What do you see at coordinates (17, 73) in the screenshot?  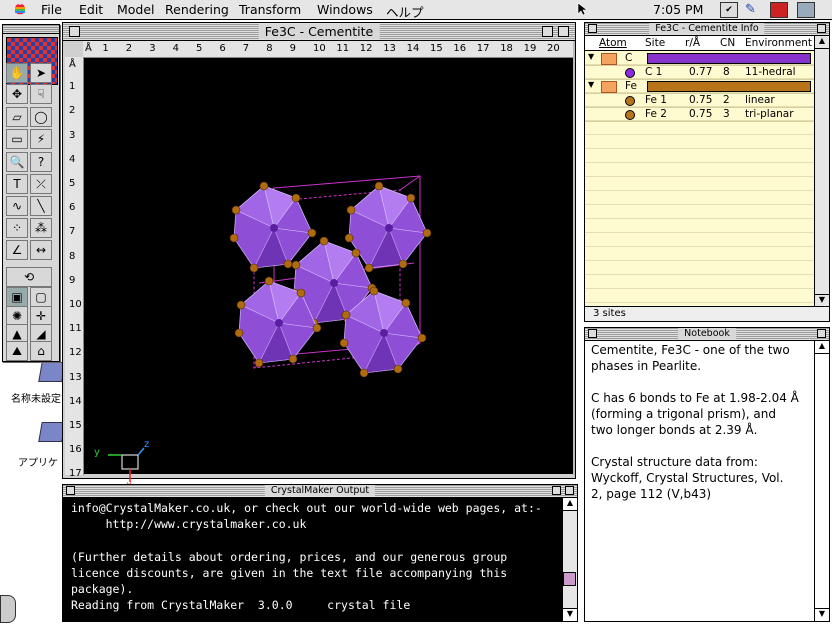 I see `hand-tool-icon: ✋` at bounding box center [17, 73].